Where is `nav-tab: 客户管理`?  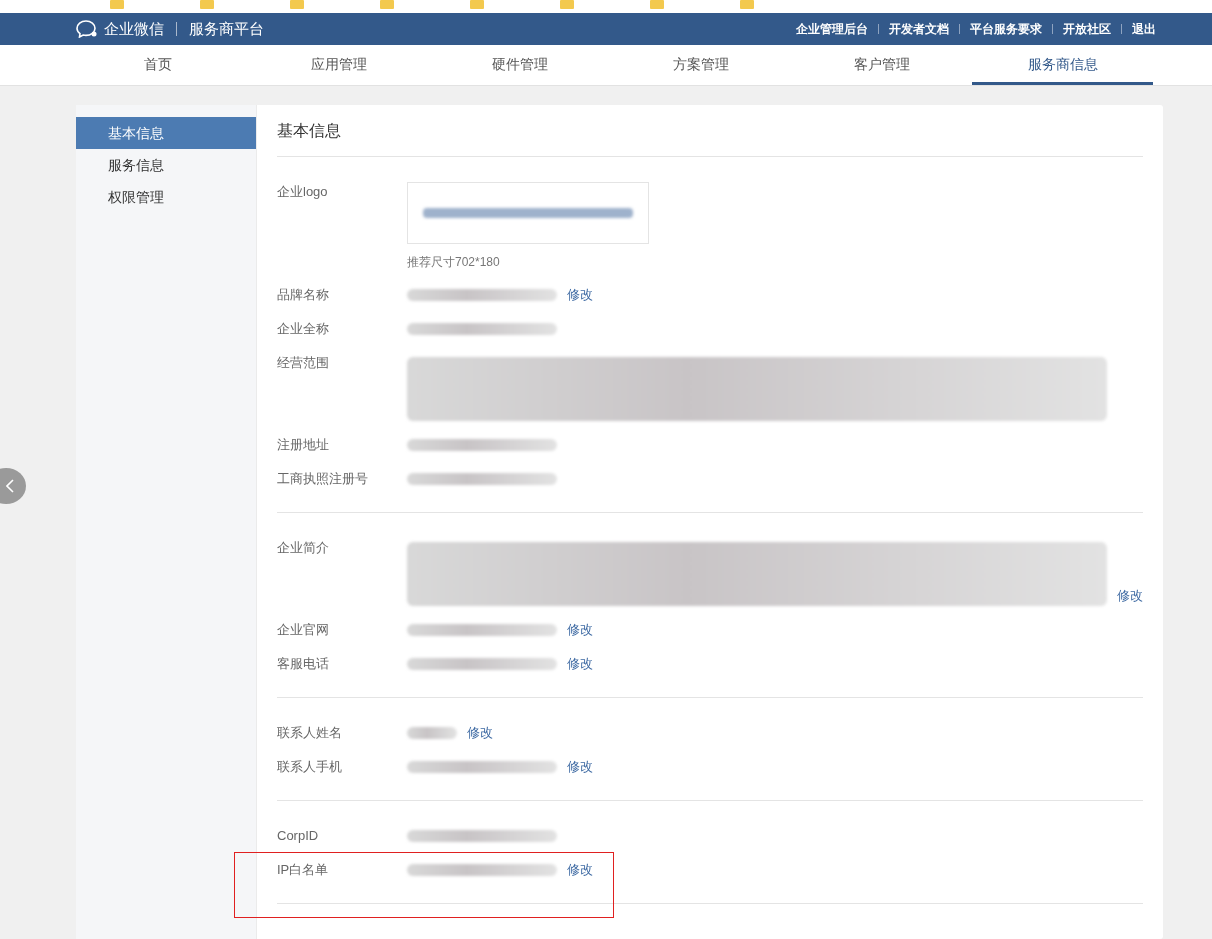 nav-tab: 客户管理 is located at coordinates (881, 65).